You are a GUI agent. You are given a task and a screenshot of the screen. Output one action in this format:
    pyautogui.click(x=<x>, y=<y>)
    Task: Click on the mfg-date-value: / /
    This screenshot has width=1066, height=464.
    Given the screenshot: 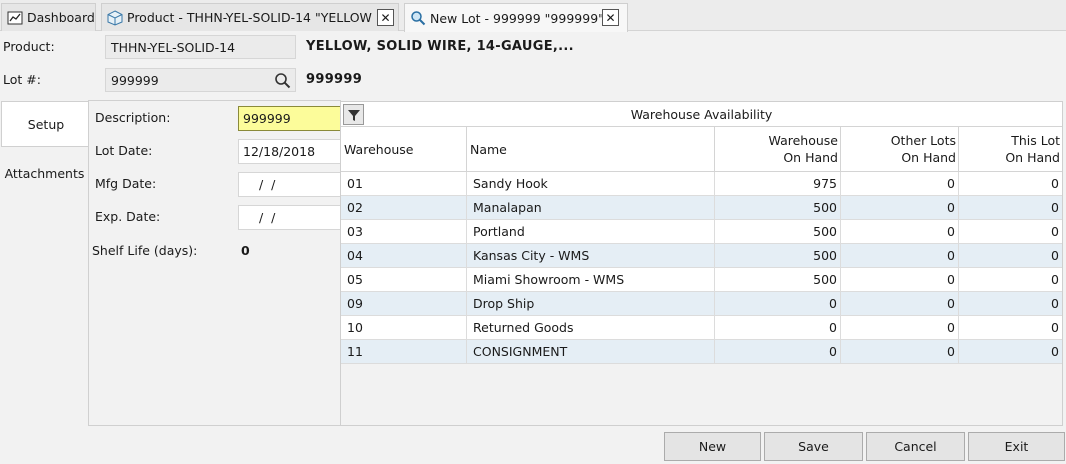 What is the action you would take?
    pyautogui.click(x=263, y=184)
    